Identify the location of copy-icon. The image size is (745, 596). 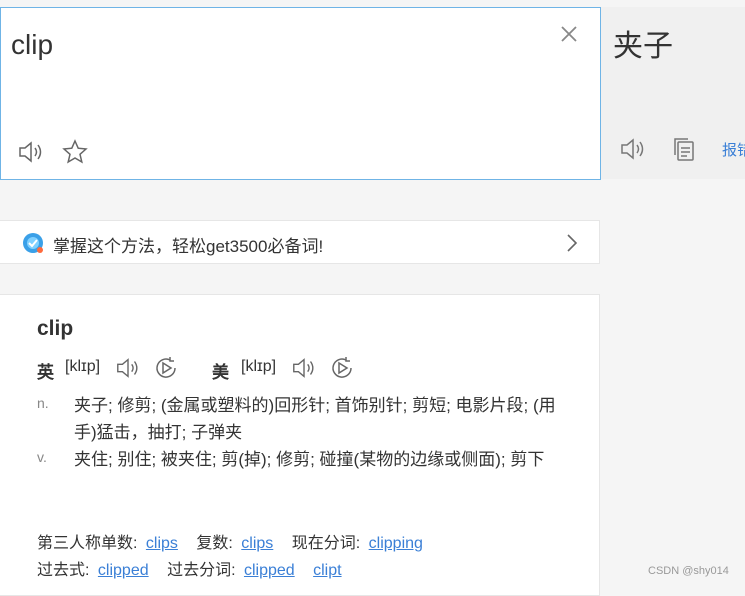
(684, 149).